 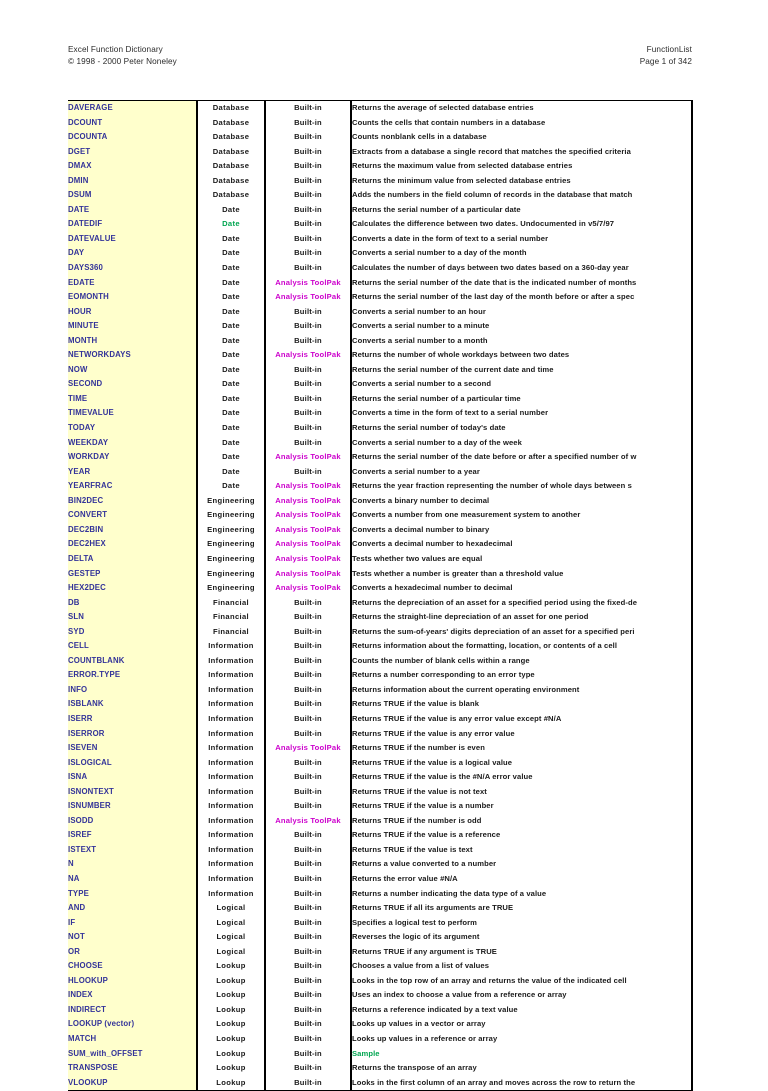 I want to click on function-name-cell: ISERR, so click(x=133, y=719).